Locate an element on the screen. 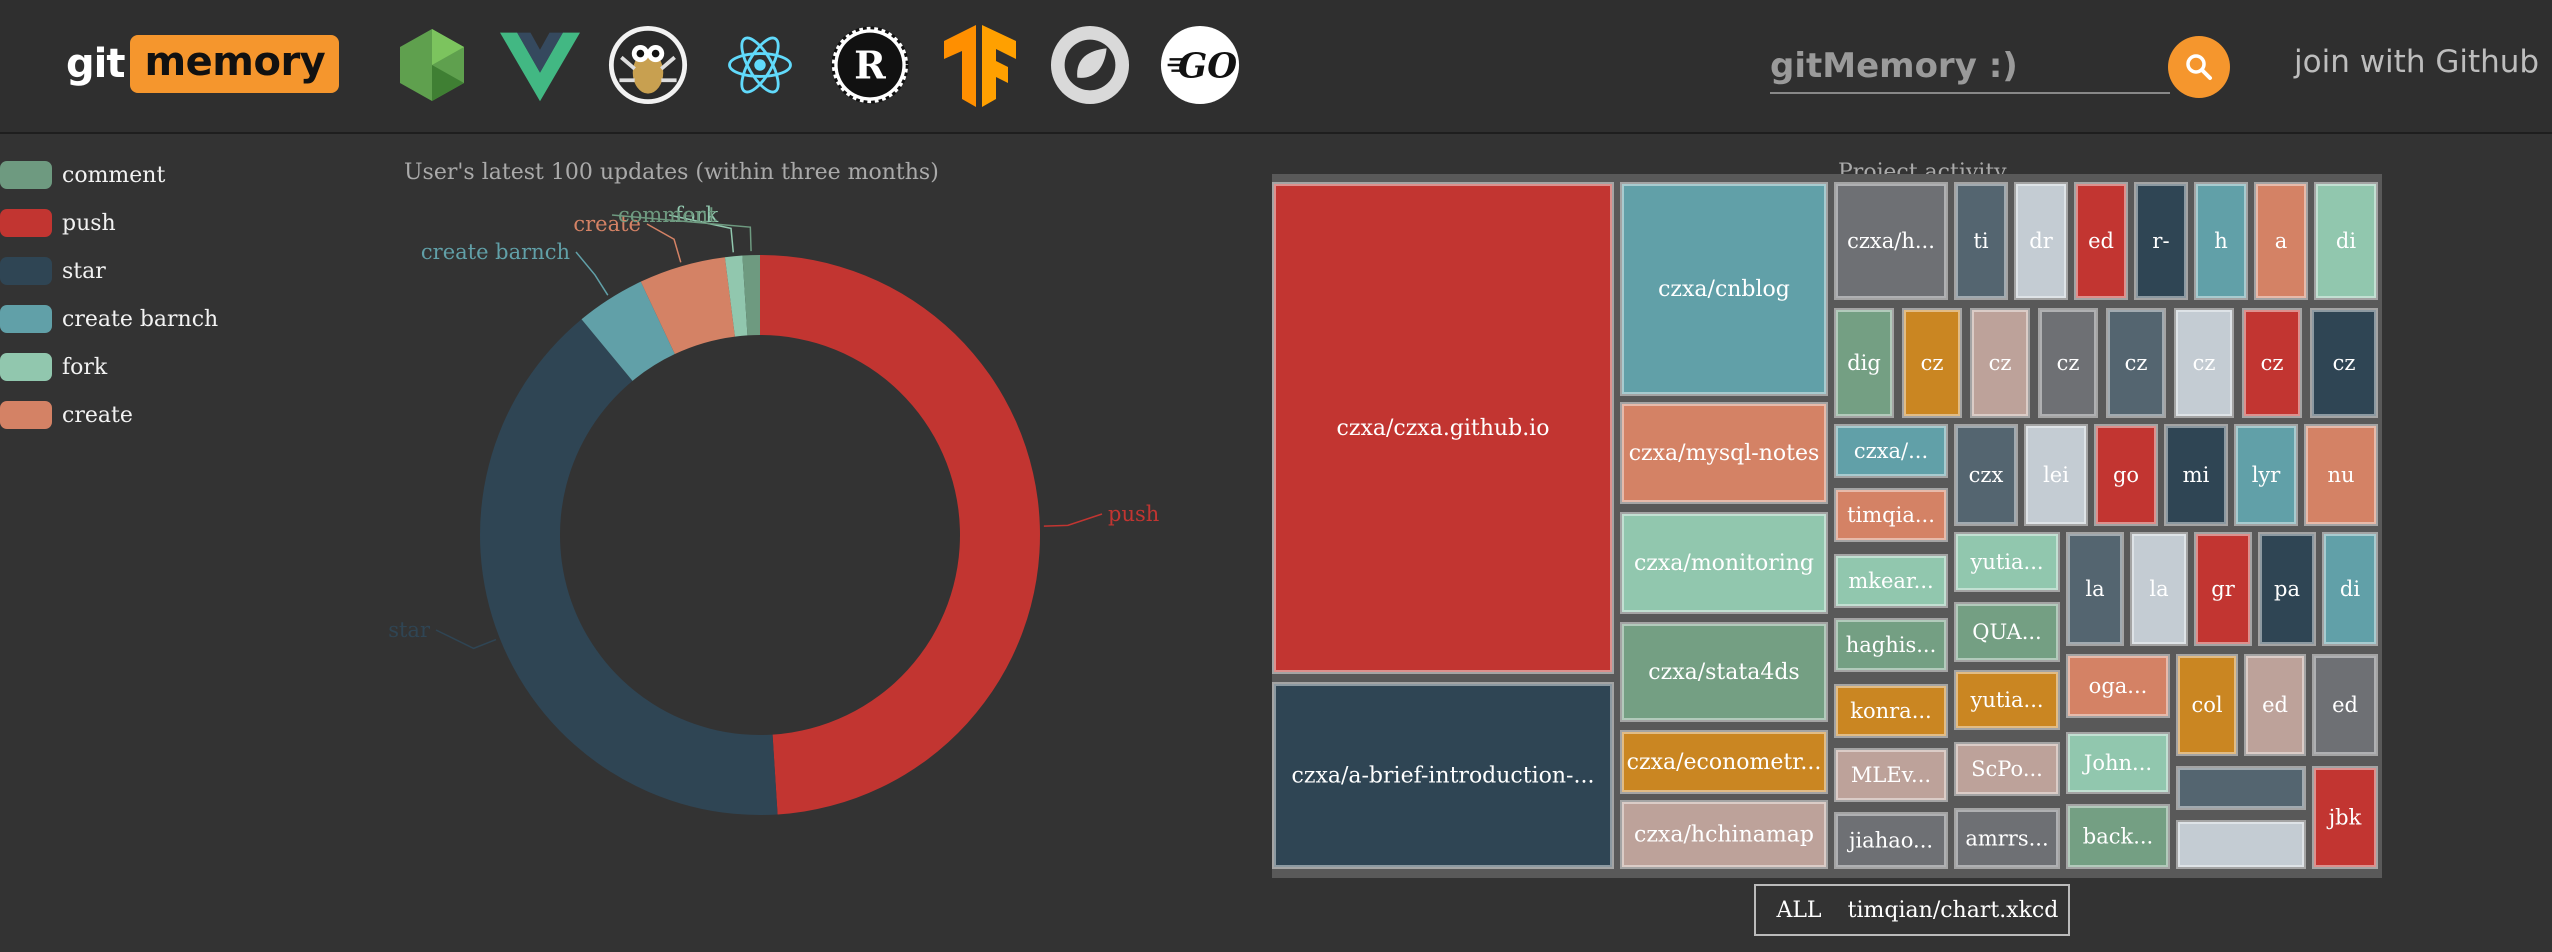  search-input is located at coordinates (1970, 67).